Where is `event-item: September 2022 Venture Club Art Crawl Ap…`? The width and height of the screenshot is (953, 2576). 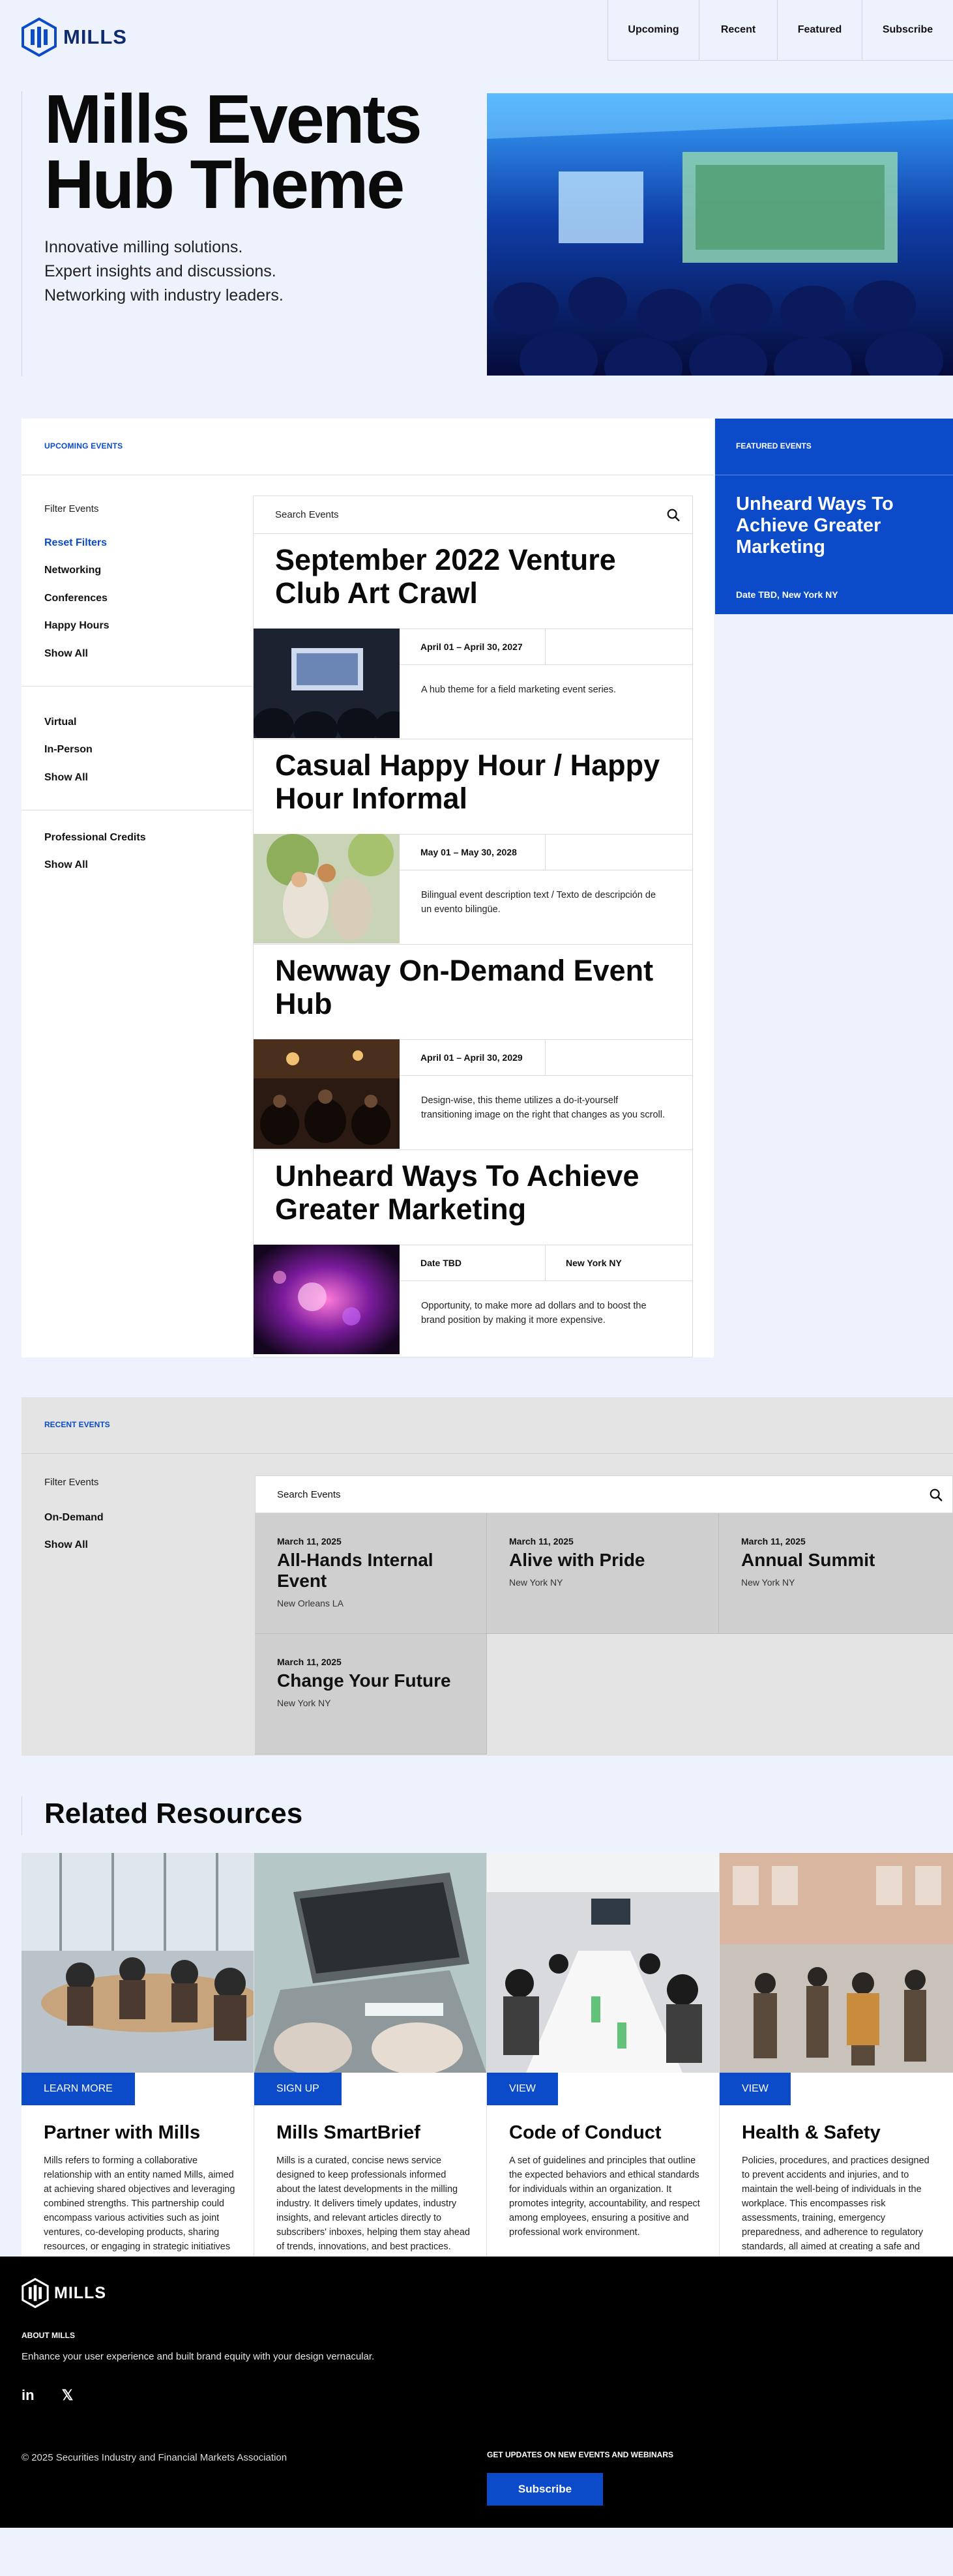
event-item: September 2022 Venture Club Art Crawl Ap… is located at coordinates (473, 636).